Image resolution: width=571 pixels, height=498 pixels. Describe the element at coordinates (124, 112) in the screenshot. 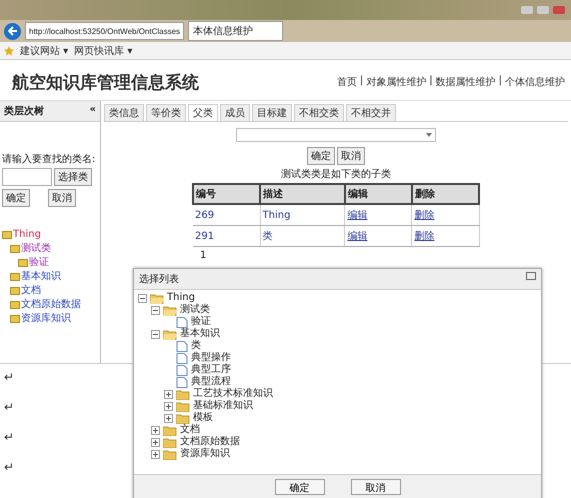

I see `tab: 类信息` at that location.